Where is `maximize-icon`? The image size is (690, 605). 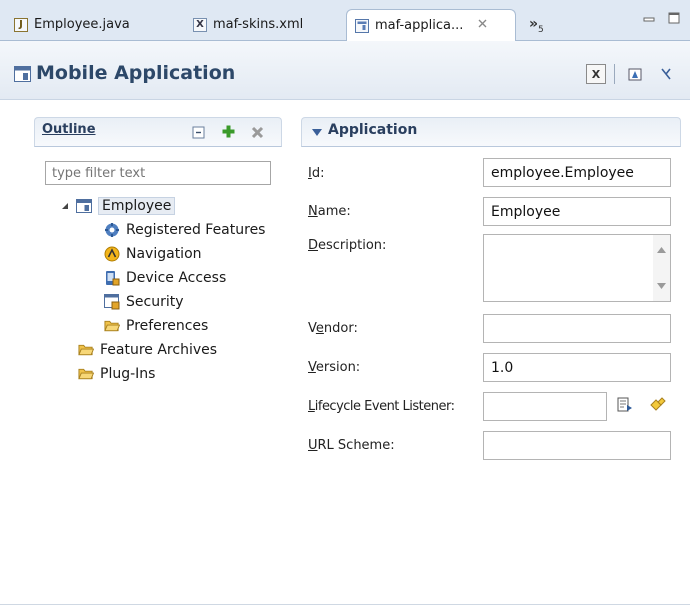 maximize-icon is located at coordinates (674, 18).